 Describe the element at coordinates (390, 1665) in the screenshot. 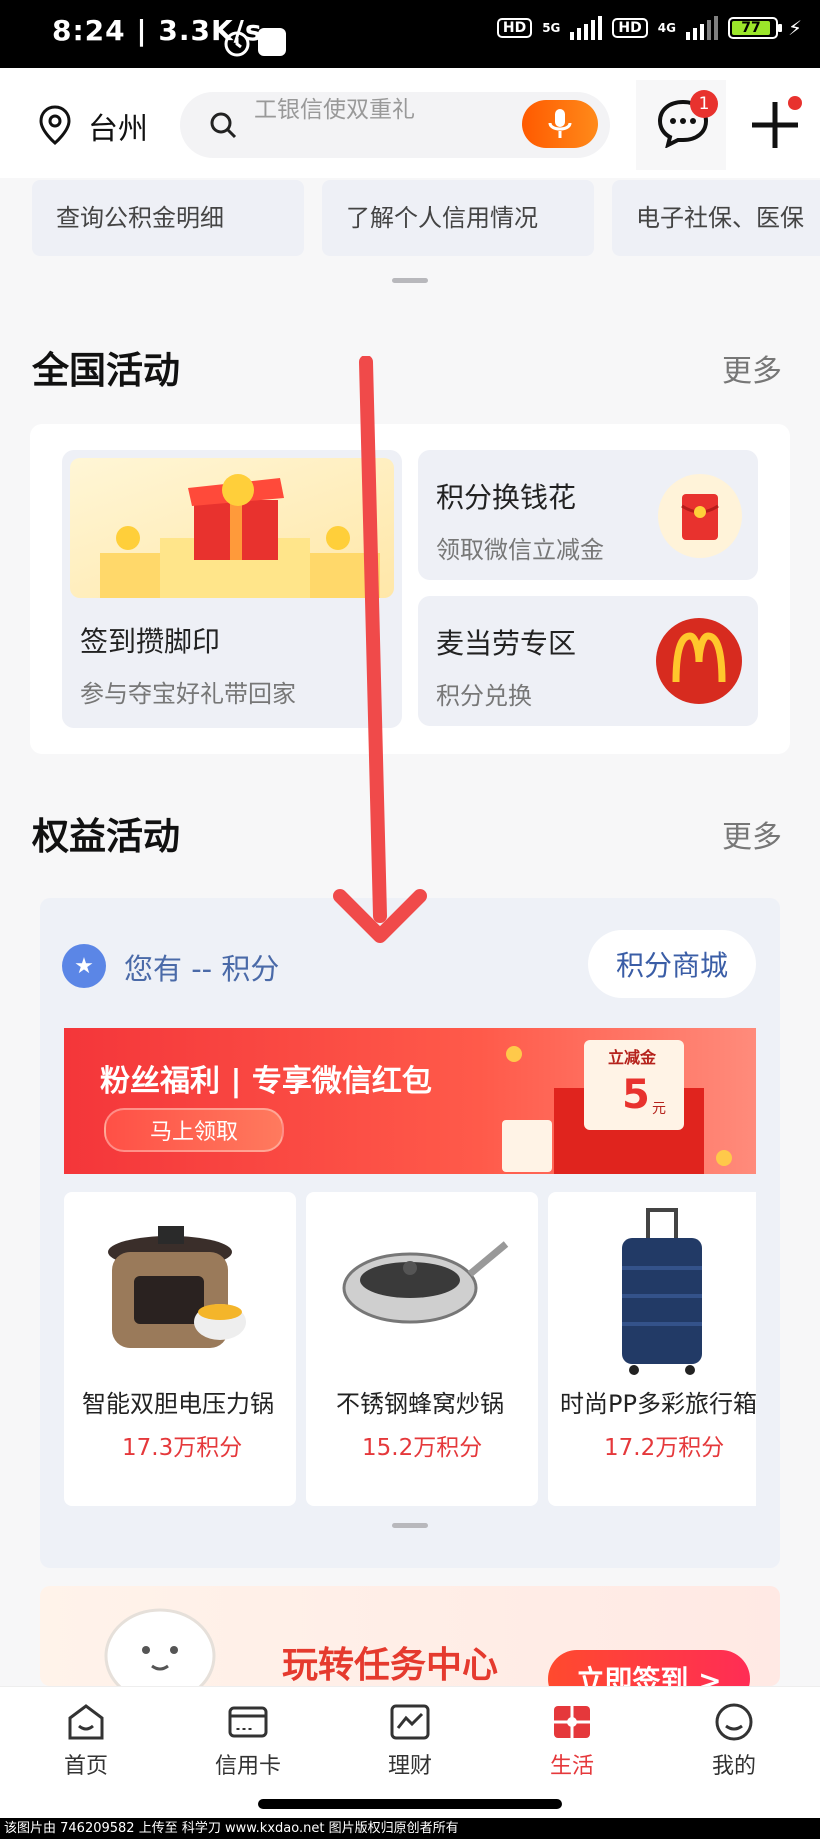

I see `task-center-title: 玩转任务中心` at that location.